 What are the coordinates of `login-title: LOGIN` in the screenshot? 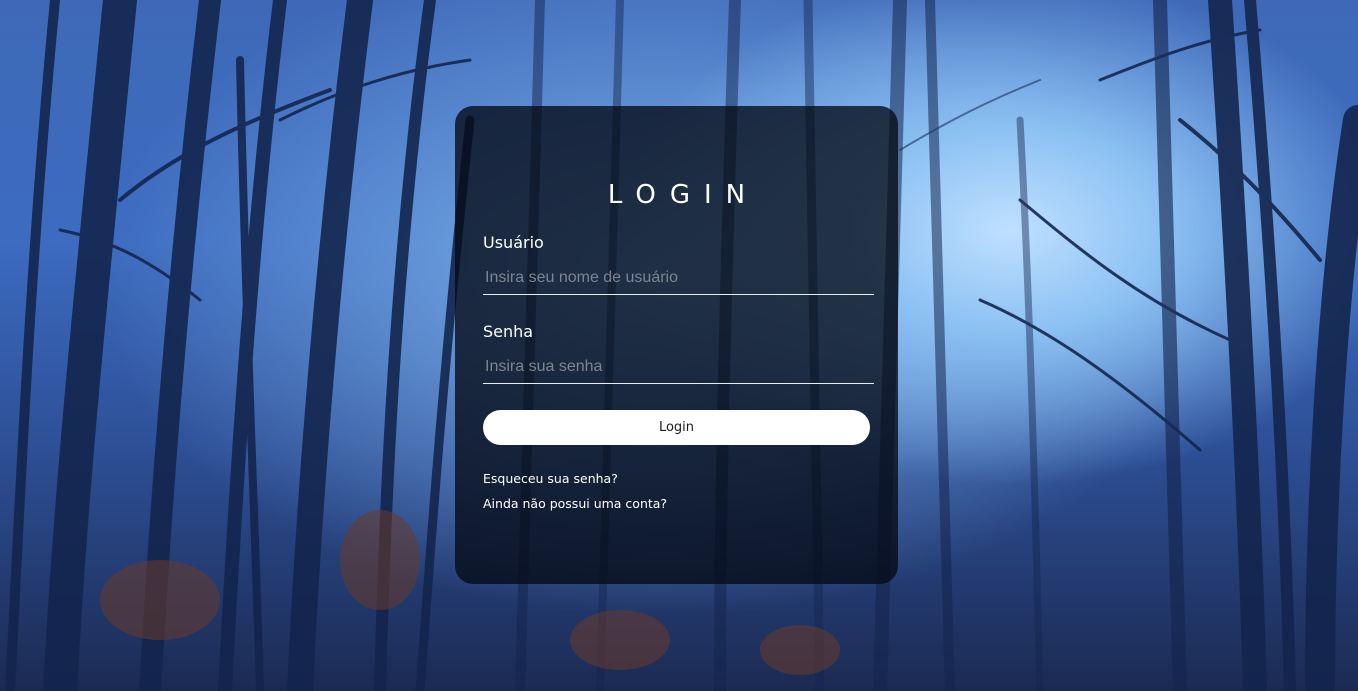 It's located at (683, 195).